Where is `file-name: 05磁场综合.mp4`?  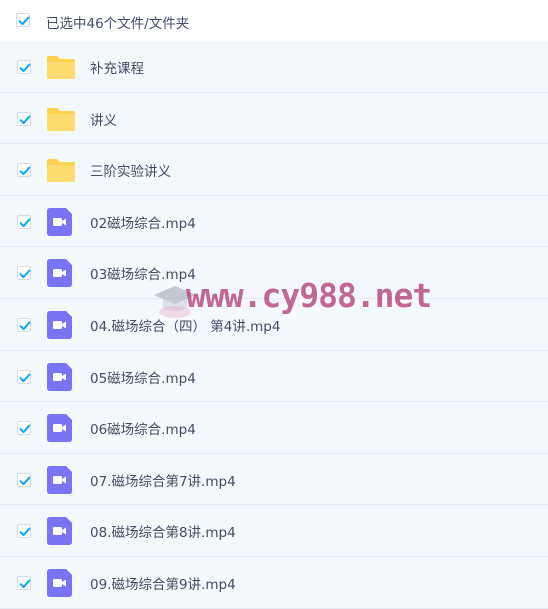
file-name: 05磁场综合.mp4 is located at coordinates (143, 377).